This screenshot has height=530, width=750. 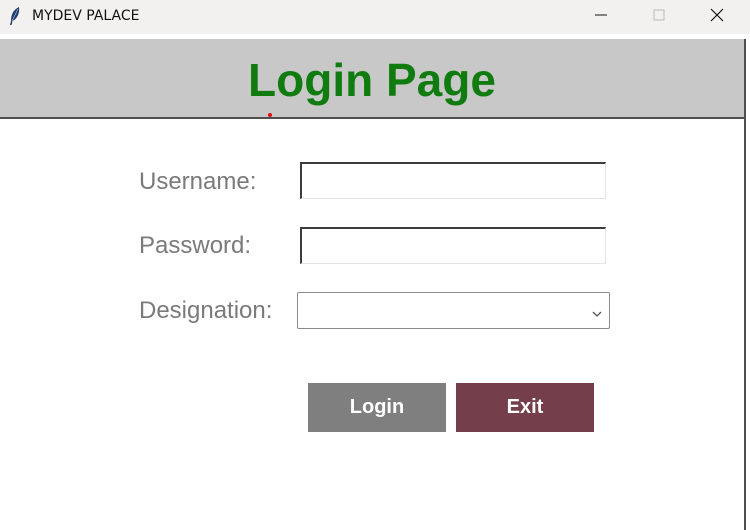 I want to click on minimize-icon, so click(x=601, y=17).